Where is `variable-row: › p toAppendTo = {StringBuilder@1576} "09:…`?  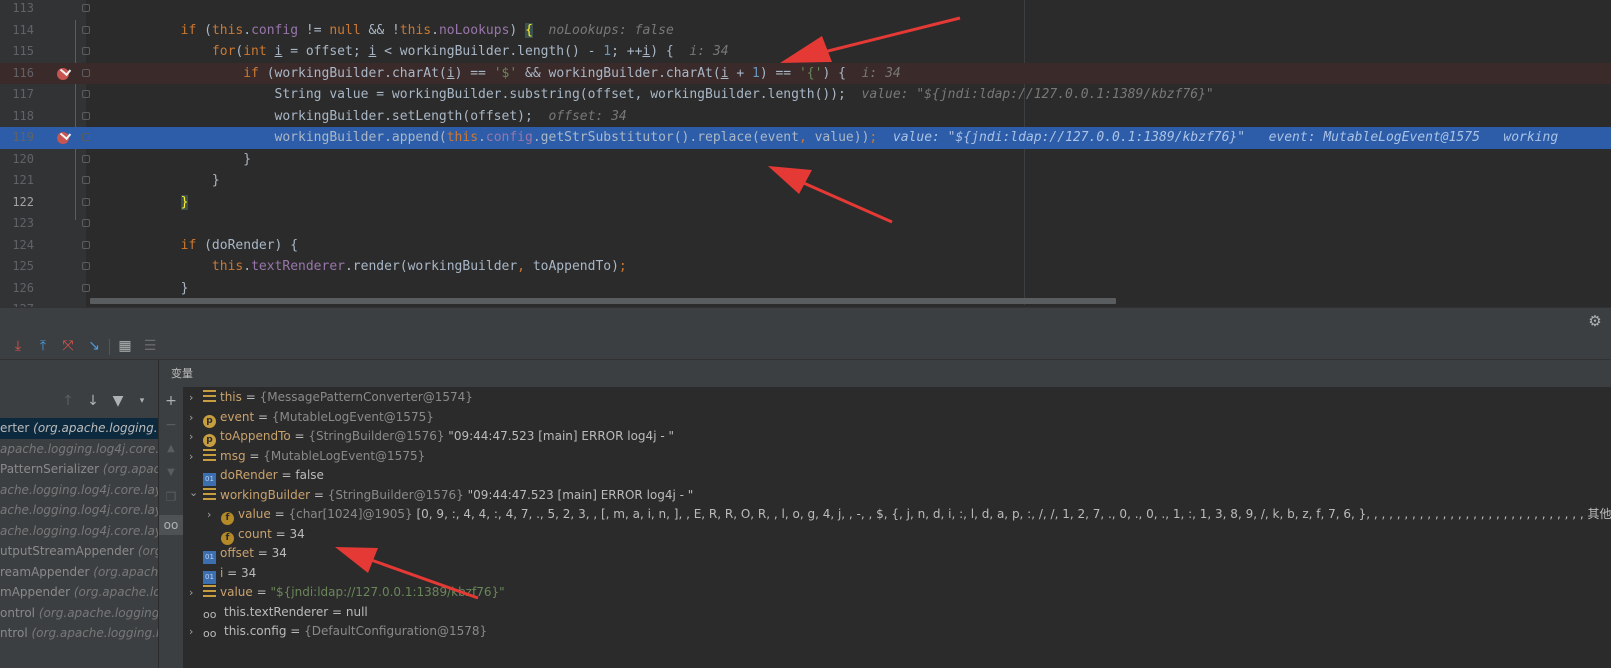
variable-row: › p toAppendTo = {StringBuilder@1576} "09:… is located at coordinates (431, 437).